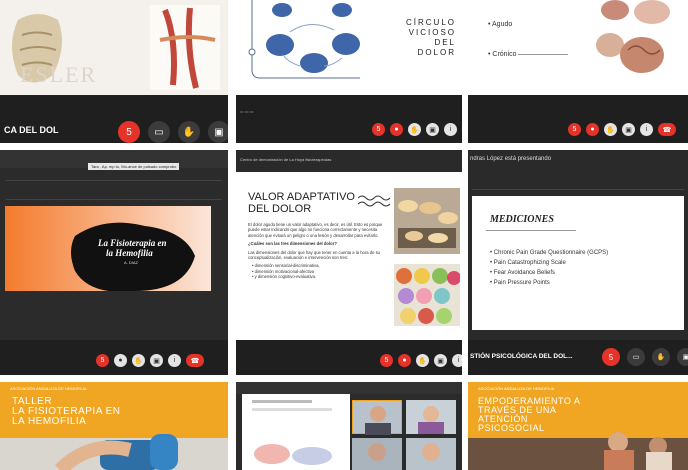 The width and height of the screenshot is (688, 470). I want to click on diagram-title-line: VICIOSO DEL, so click(432, 37).